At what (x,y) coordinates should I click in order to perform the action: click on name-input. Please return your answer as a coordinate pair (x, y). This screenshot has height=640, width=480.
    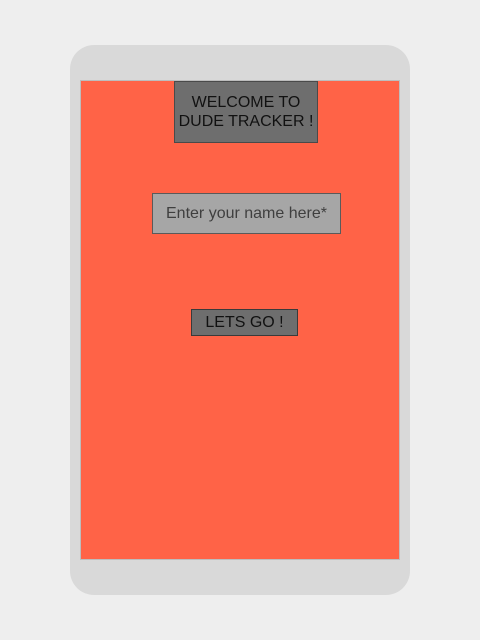
    Looking at the image, I should click on (246, 213).